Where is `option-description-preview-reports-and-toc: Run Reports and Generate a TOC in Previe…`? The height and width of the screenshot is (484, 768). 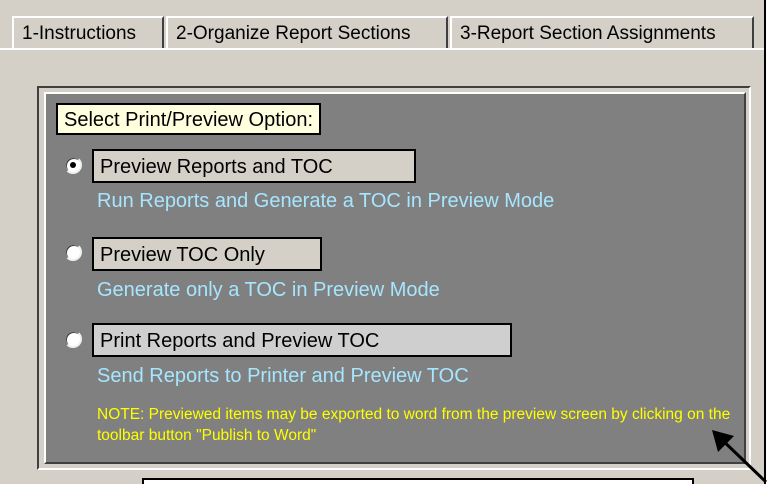 option-description-preview-reports-and-toc: Run Reports and Generate a TOC in Previe… is located at coordinates (326, 201).